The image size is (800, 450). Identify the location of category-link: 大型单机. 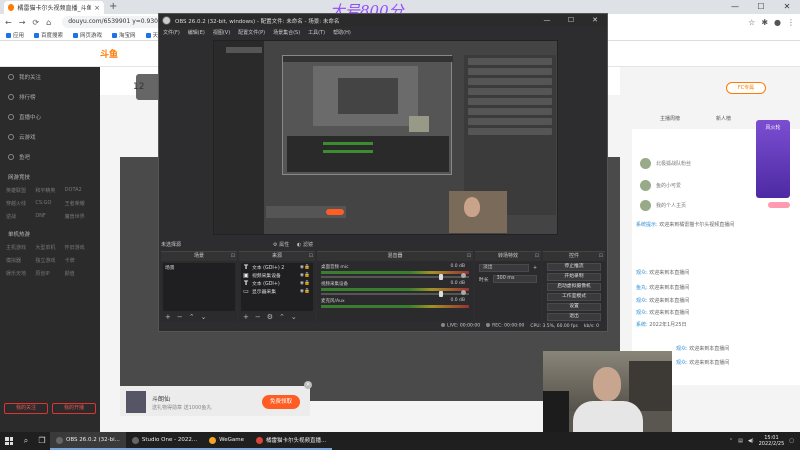
(49, 247).